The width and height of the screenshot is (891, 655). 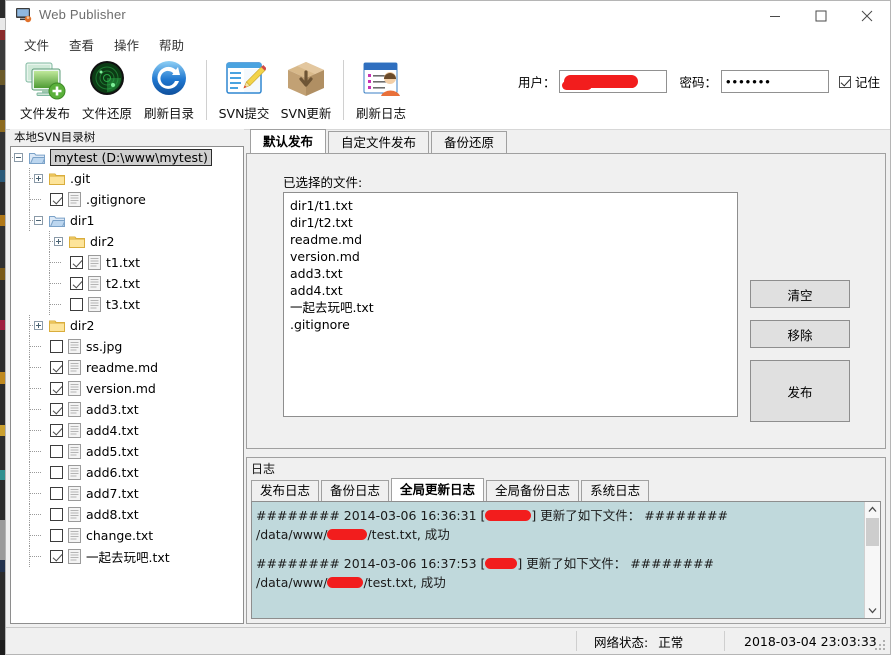 What do you see at coordinates (288, 141) in the screenshot?
I see `tab-default-publish: 默认发布` at bounding box center [288, 141].